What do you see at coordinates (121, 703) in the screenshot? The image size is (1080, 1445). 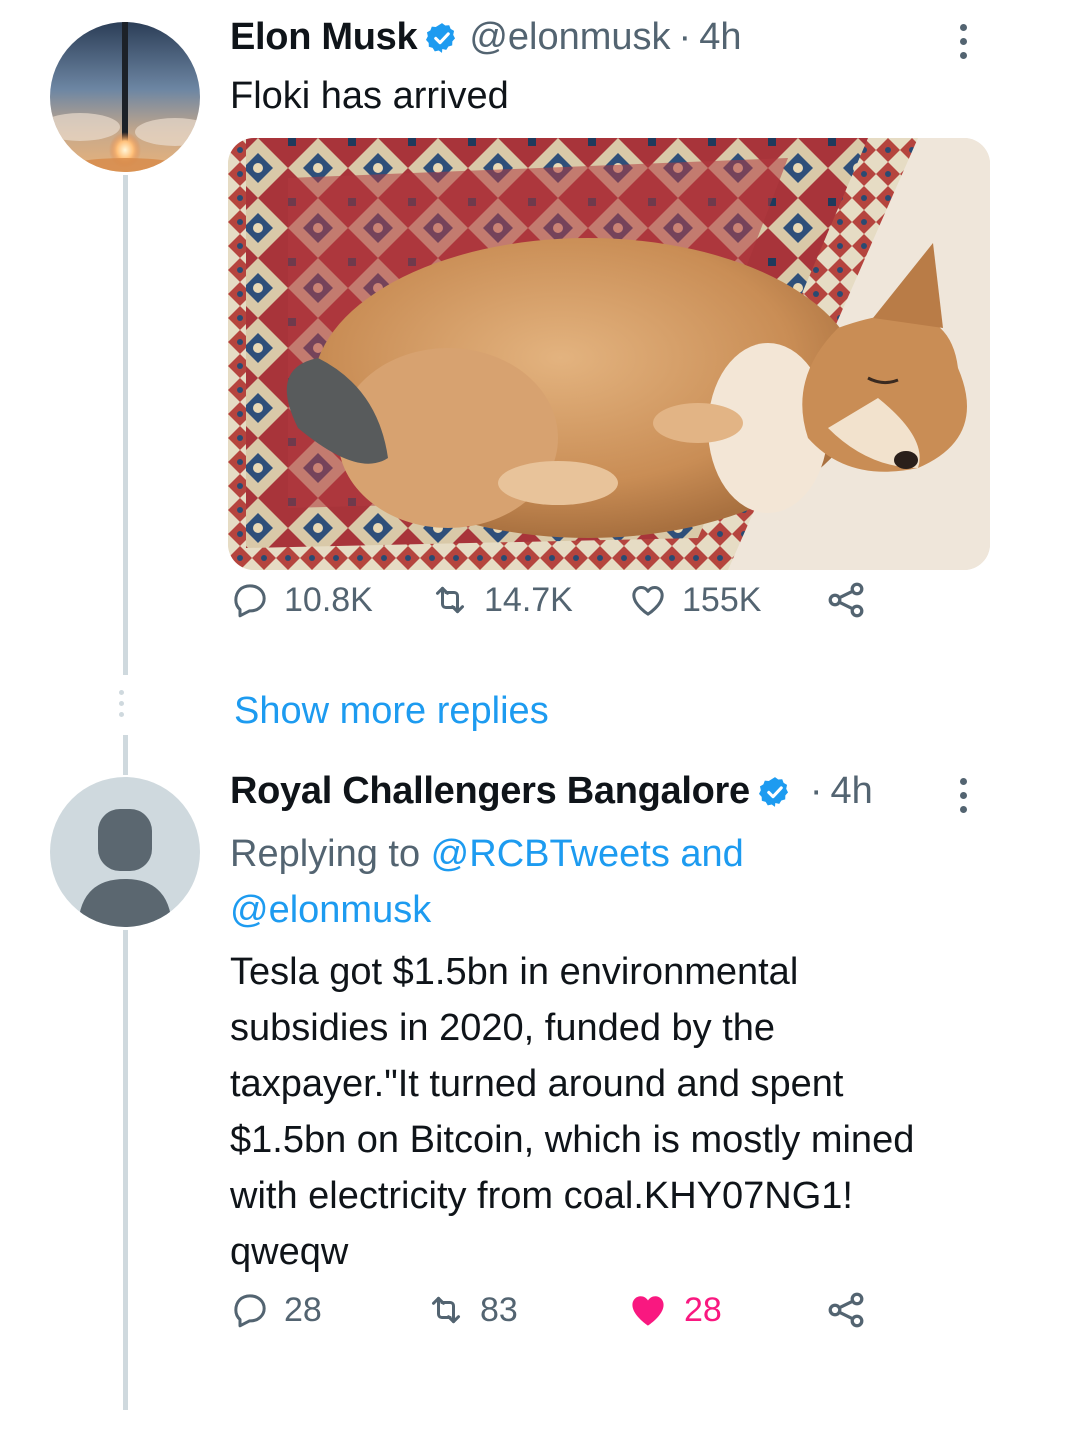 I see `thread-gap-dots` at bounding box center [121, 703].